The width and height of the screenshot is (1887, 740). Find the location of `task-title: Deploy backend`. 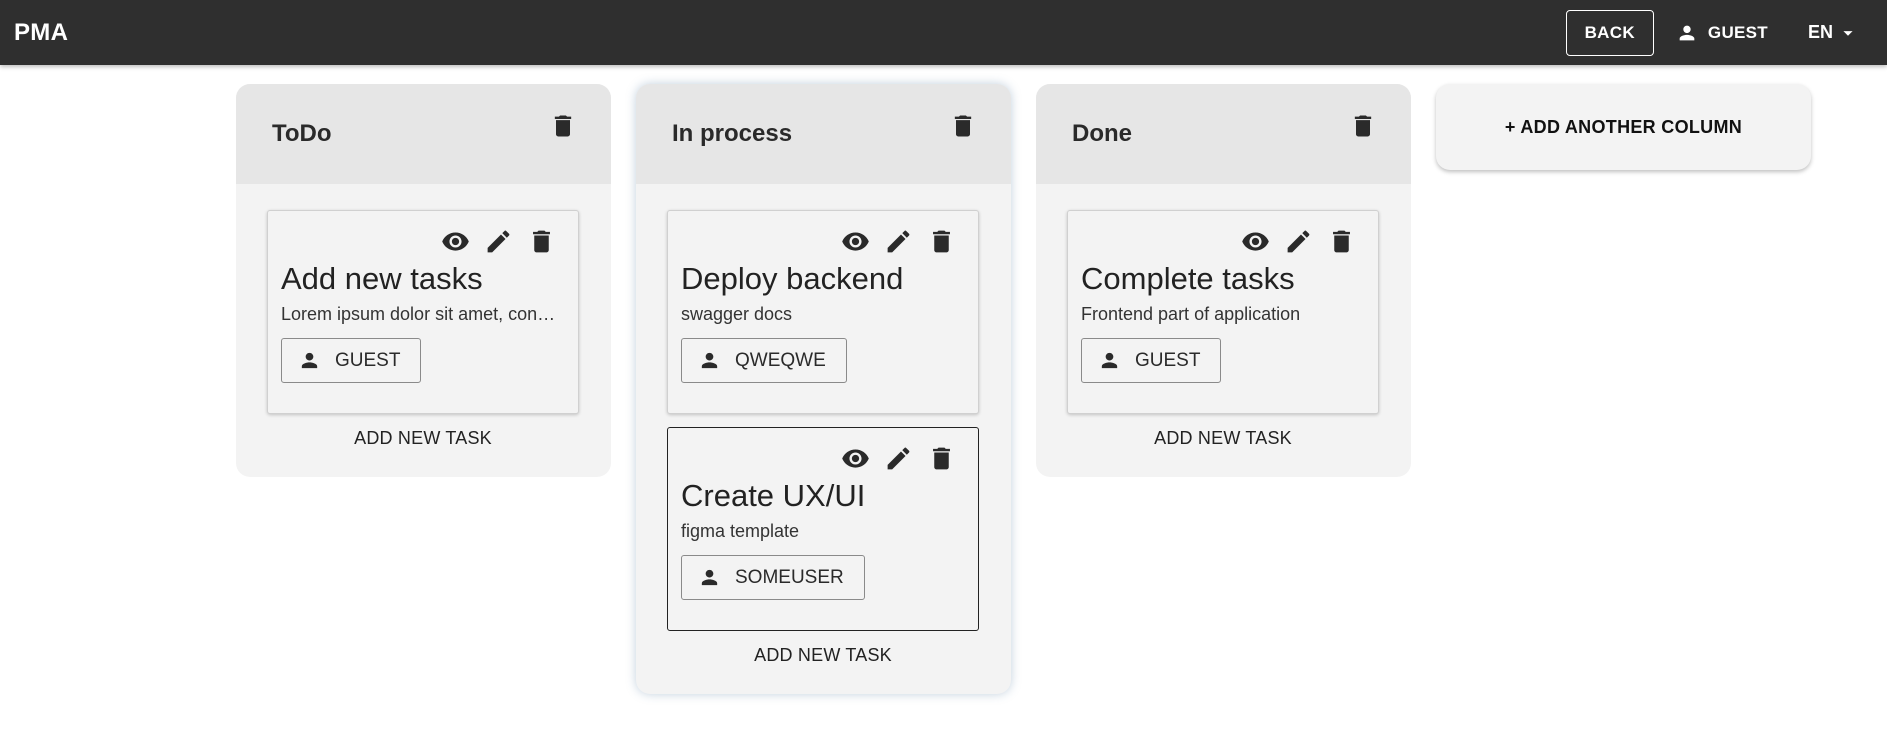

task-title: Deploy backend is located at coordinates (792, 278).